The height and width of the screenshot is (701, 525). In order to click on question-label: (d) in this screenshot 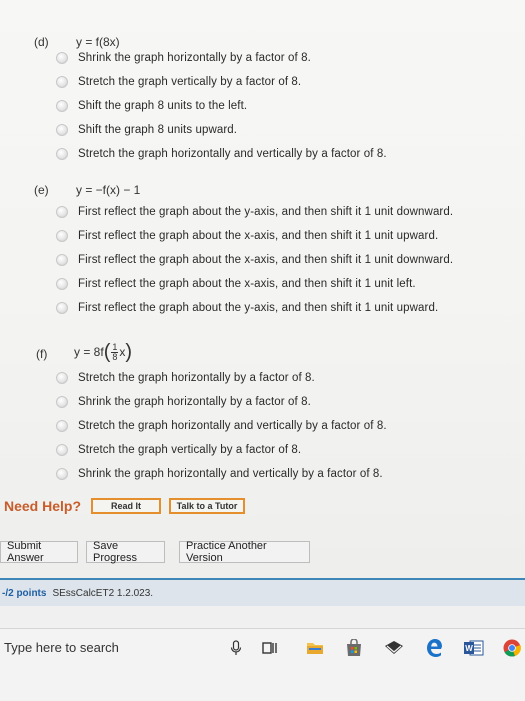, I will do `click(41, 42)`.